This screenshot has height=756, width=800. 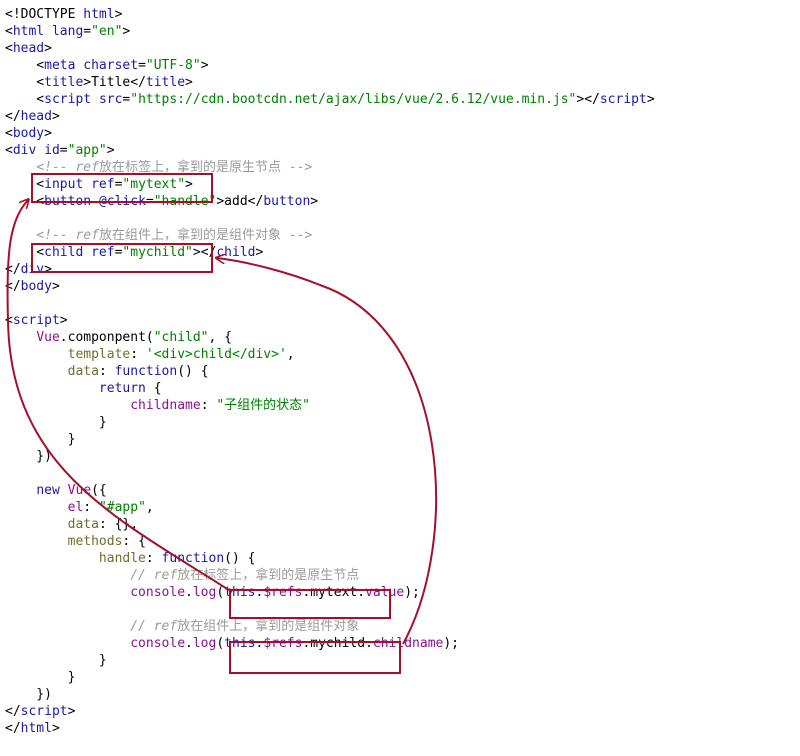 What do you see at coordinates (95, 541) in the screenshot?
I see `code-token: methods` at bounding box center [95, 541].